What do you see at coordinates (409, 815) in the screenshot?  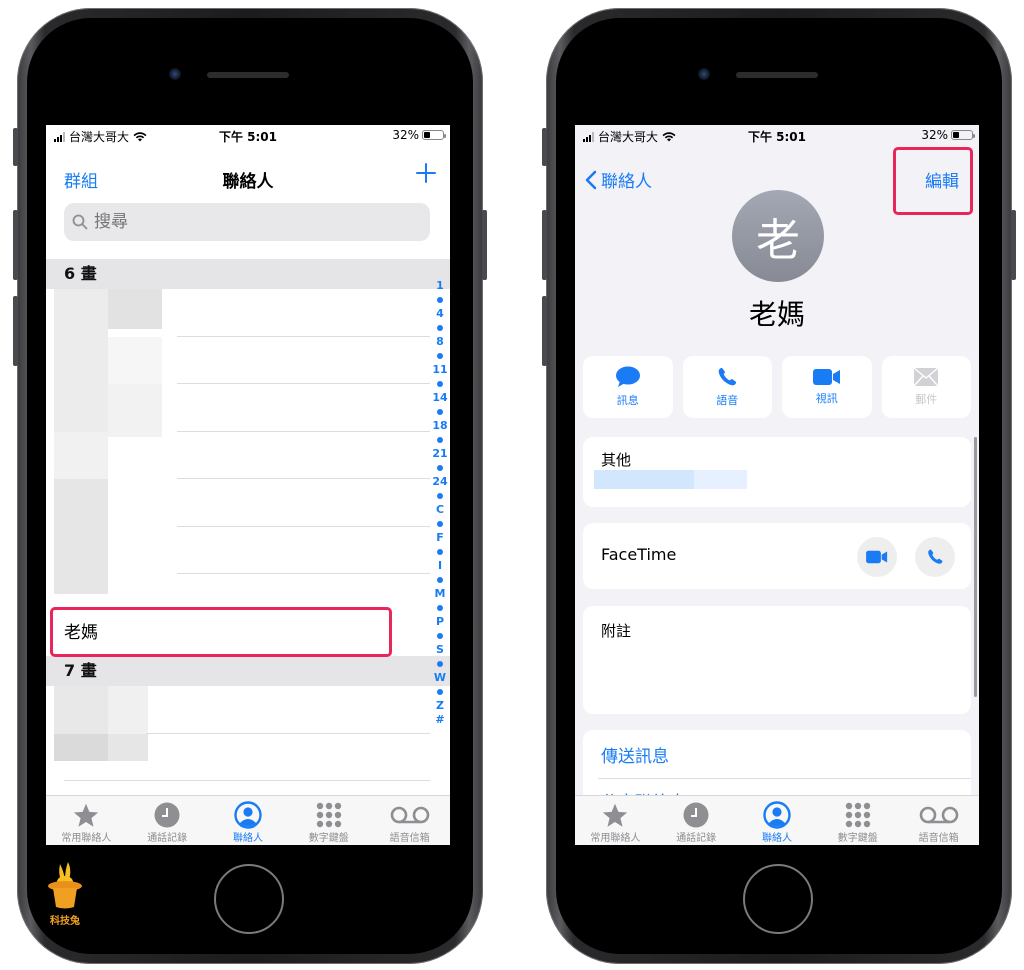 I see `voicemail-icon` at bounding box center [409, 815].